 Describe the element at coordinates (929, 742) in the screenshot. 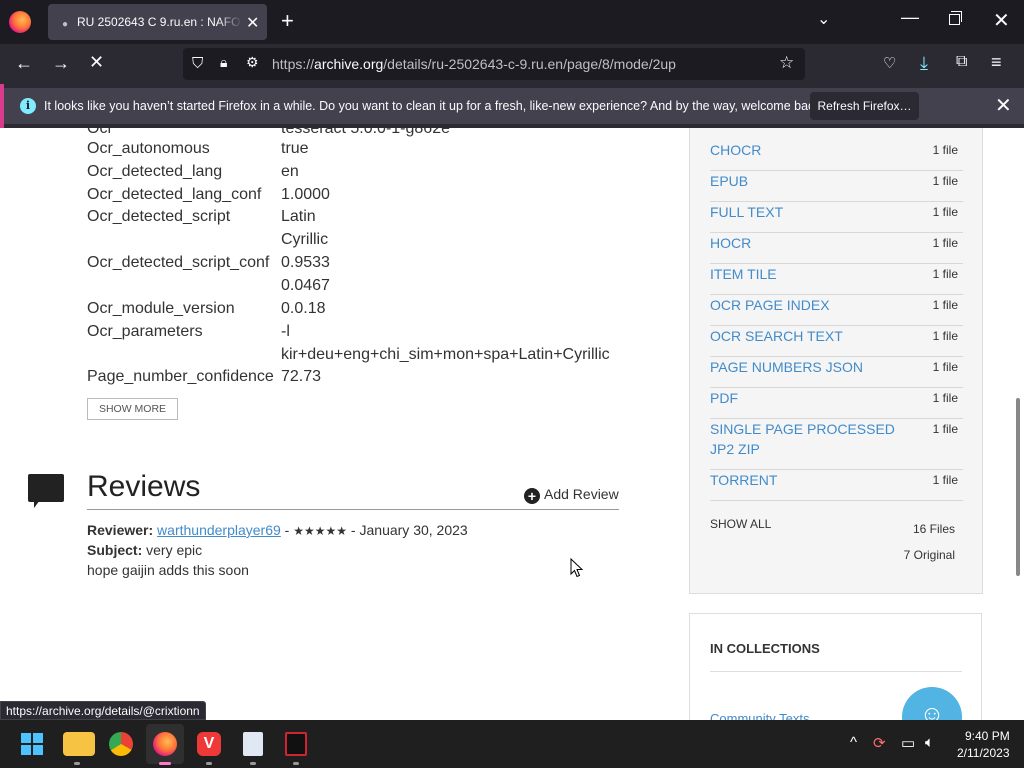

I see `volume-icon: 🔈︎` at that location.